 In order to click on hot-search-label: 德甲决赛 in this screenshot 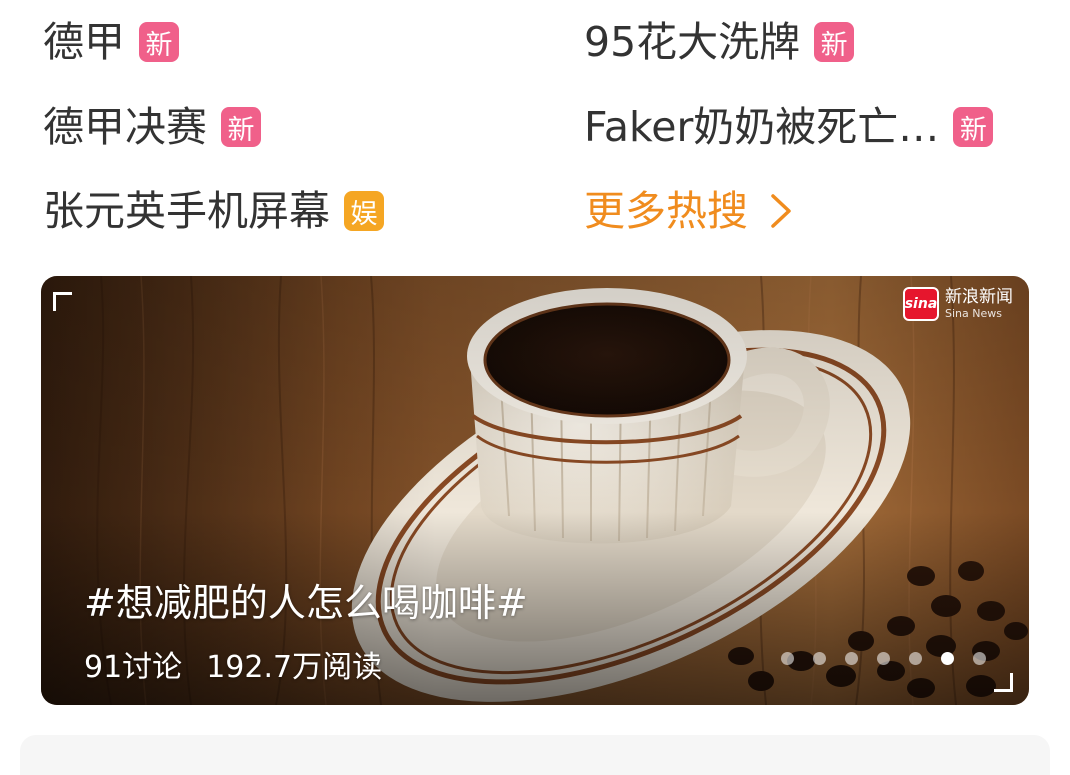, I will do `click(125, 127)`.